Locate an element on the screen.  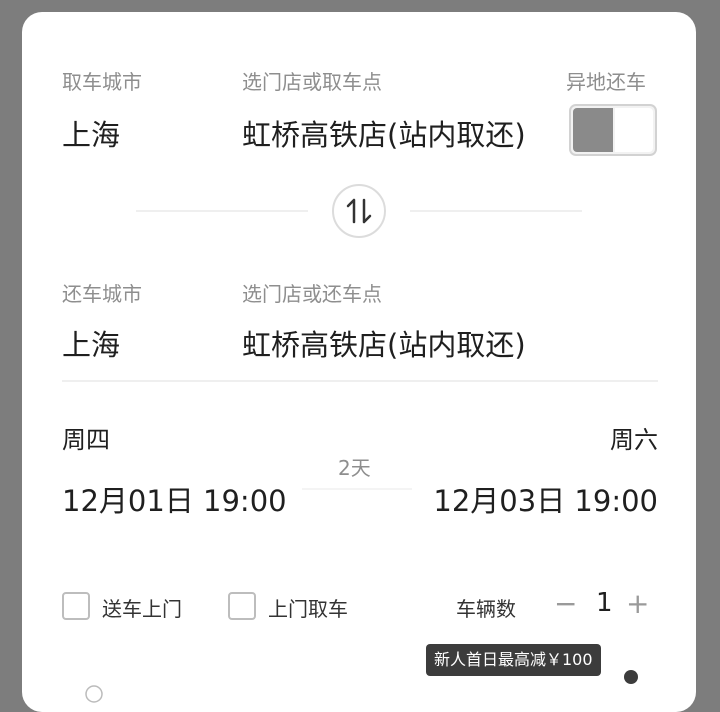
pickup-store: 虹桥高铁店(站内取还) is located at coordinates (384, 133).